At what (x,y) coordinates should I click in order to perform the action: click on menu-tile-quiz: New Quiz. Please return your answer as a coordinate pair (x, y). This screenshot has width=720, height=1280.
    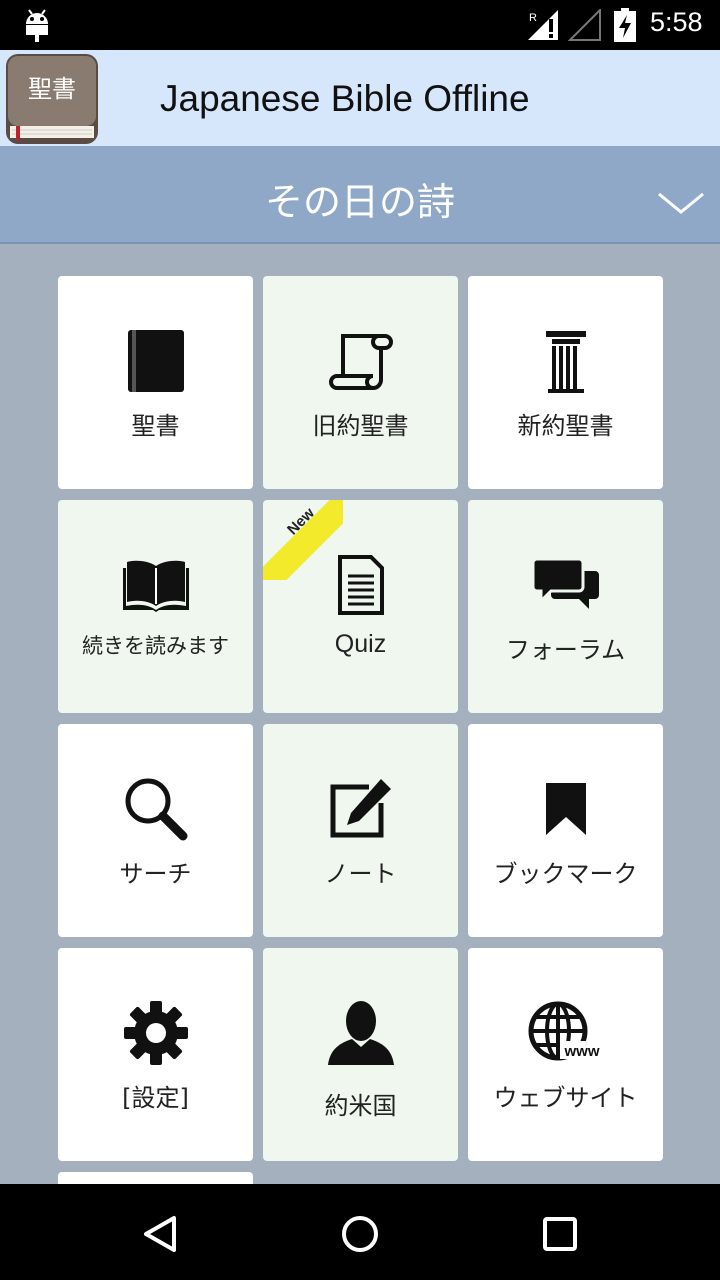
    Looking at the image, I should click on (360, 606).